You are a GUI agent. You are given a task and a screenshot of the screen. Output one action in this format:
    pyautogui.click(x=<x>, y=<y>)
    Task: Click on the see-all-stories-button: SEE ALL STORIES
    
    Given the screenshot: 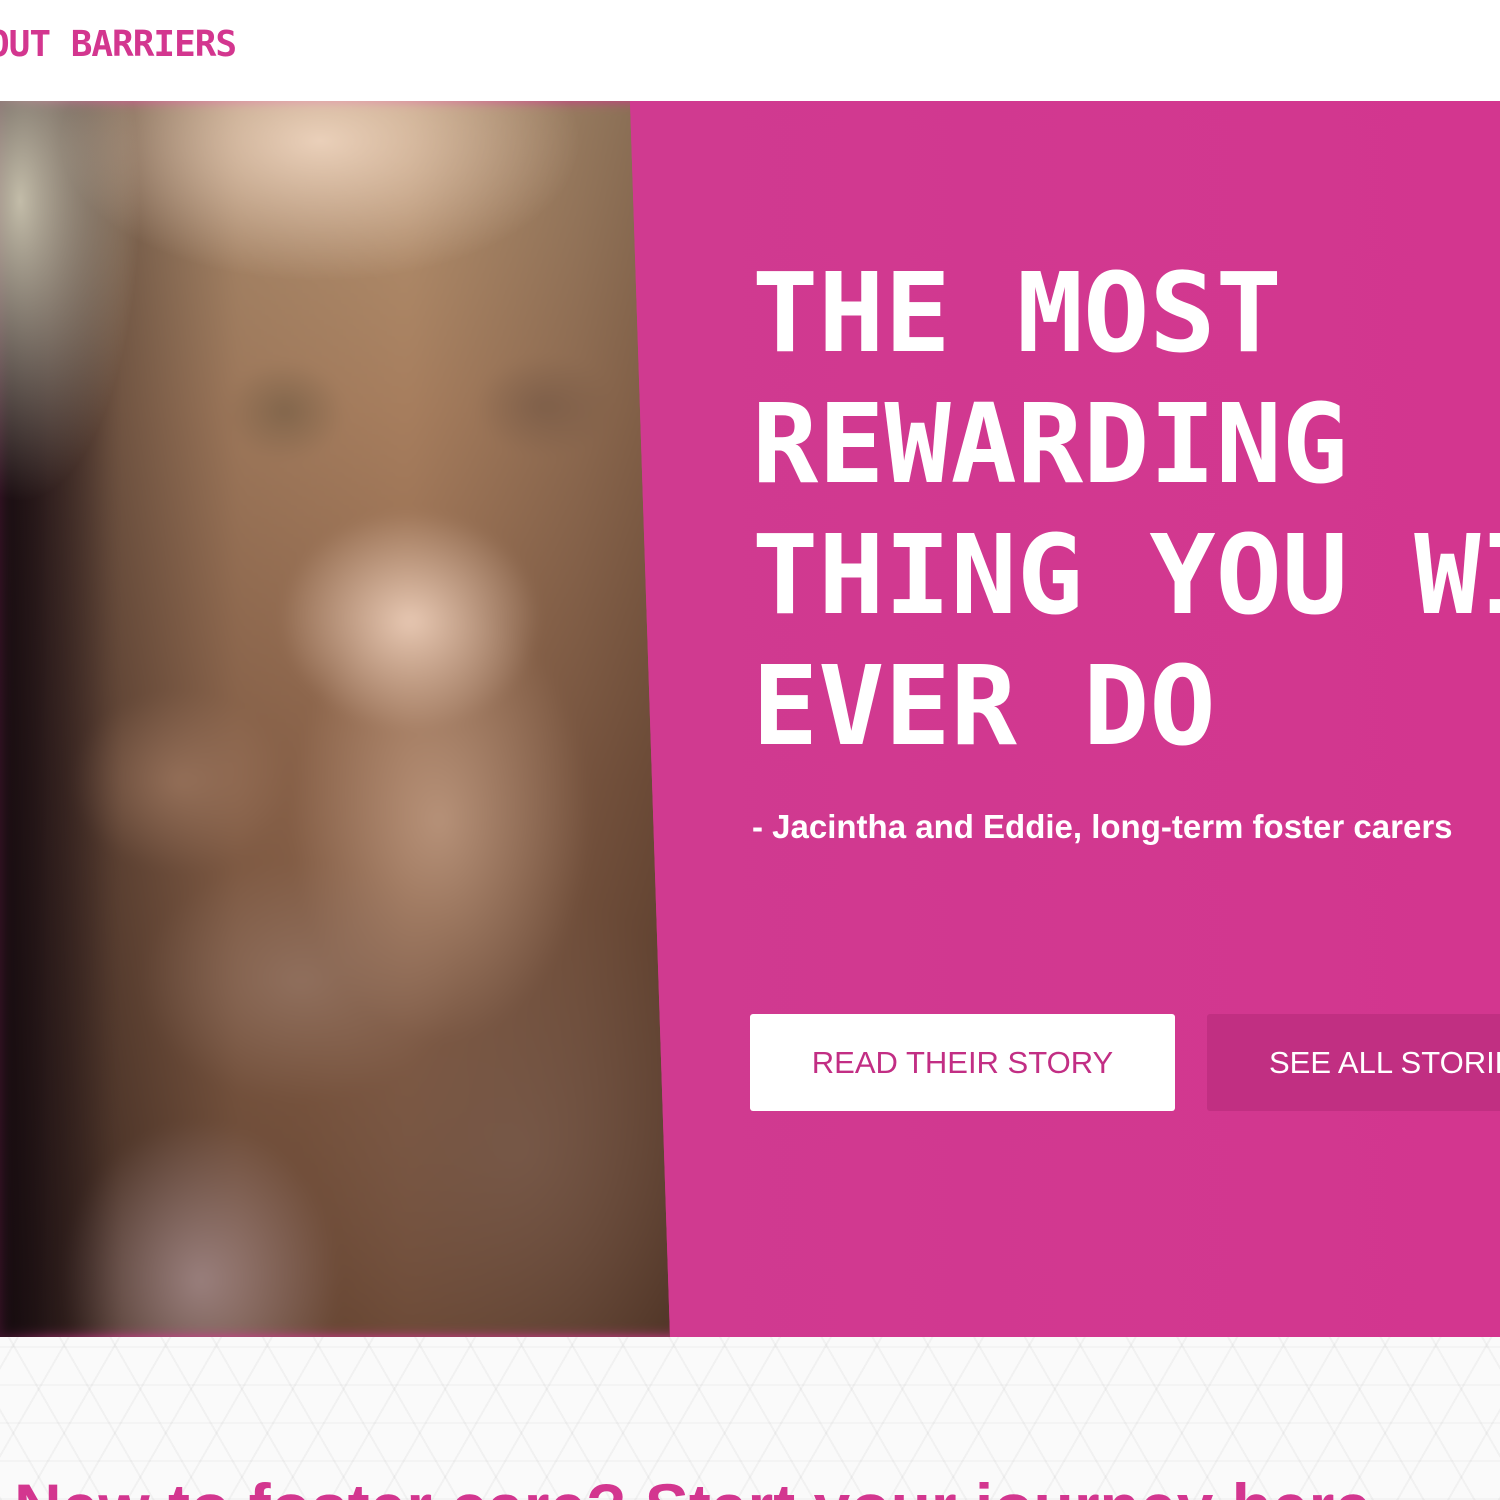 What is the action you would take?
    pyautogui.click(x=1353, y=1062)
    